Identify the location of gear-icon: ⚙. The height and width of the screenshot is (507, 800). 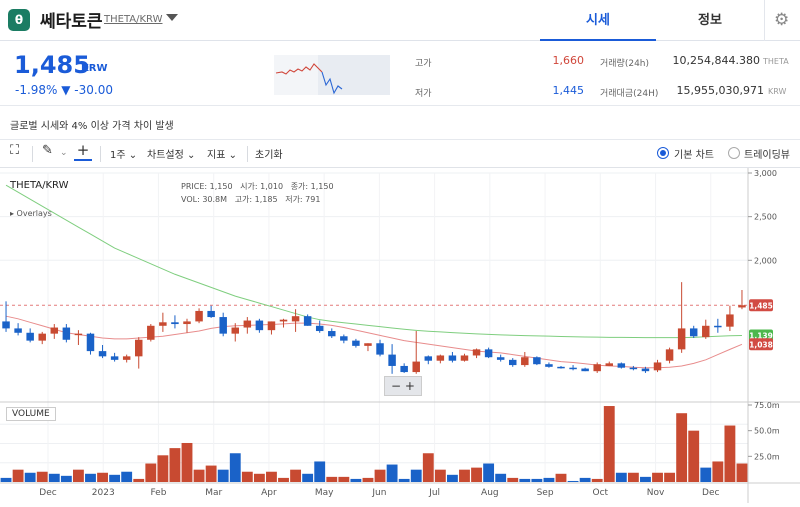
(781, 20).